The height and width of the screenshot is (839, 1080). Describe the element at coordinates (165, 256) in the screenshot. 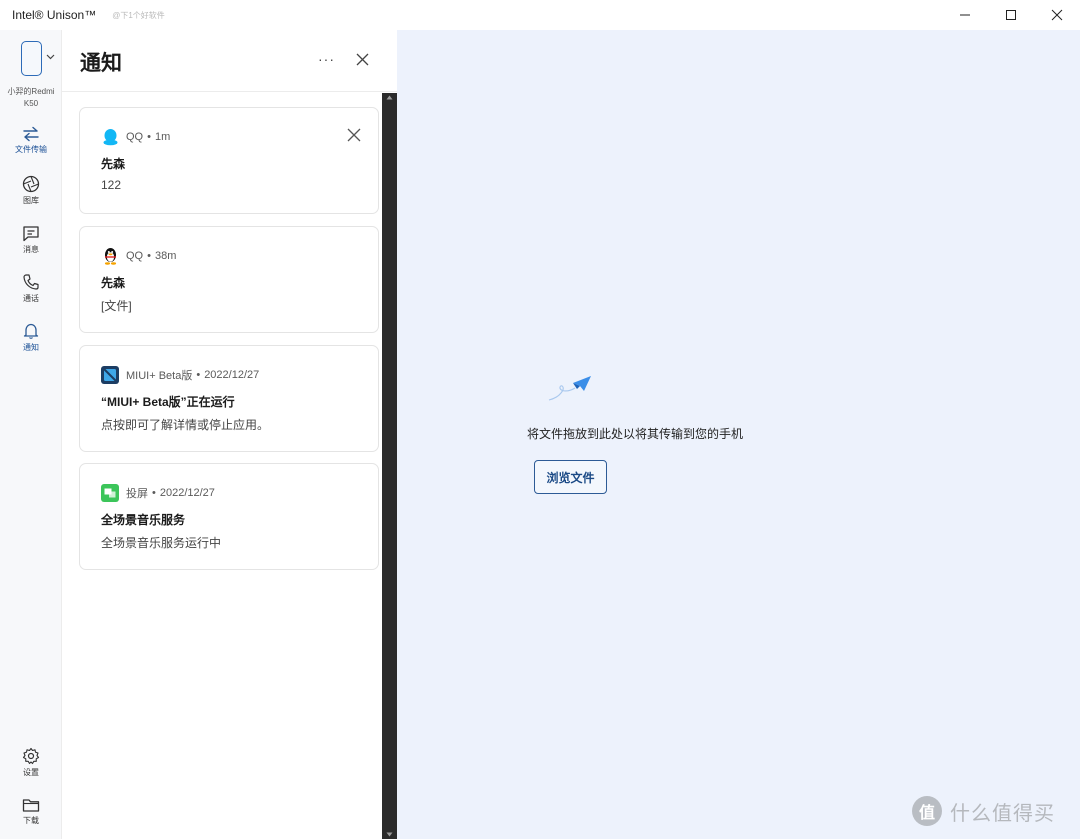

I see `notification-time: 38m` at that location.